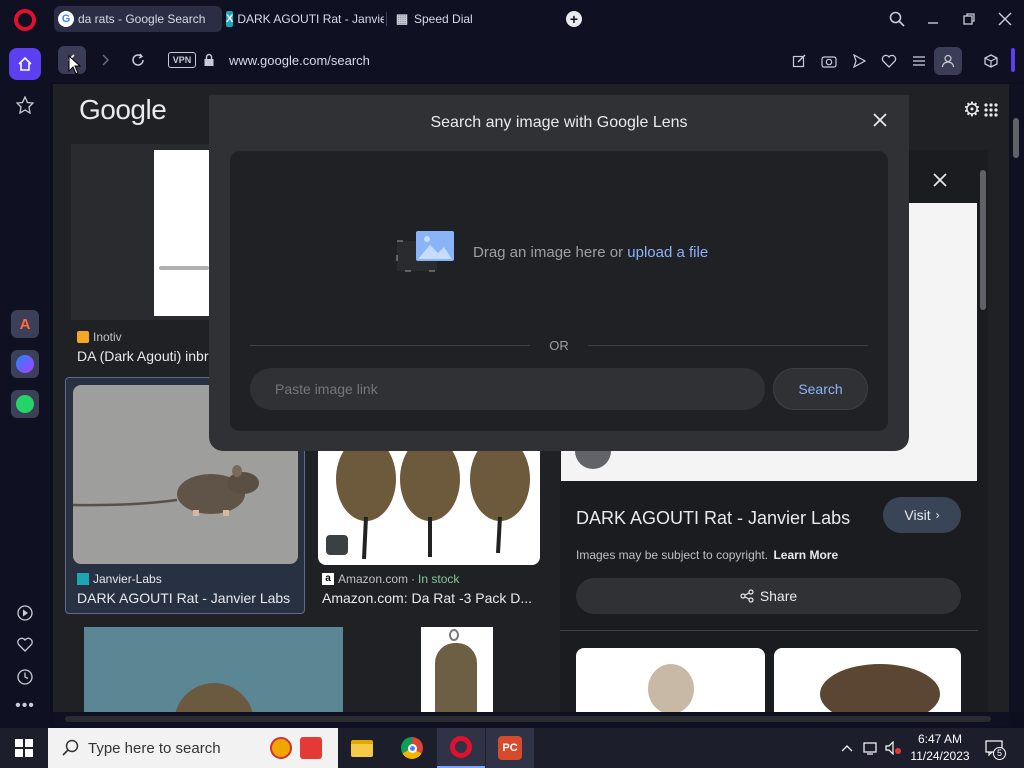  Describe the element at coordinates (337, 545) in the screenshot. I see `tag-icon` at that location.